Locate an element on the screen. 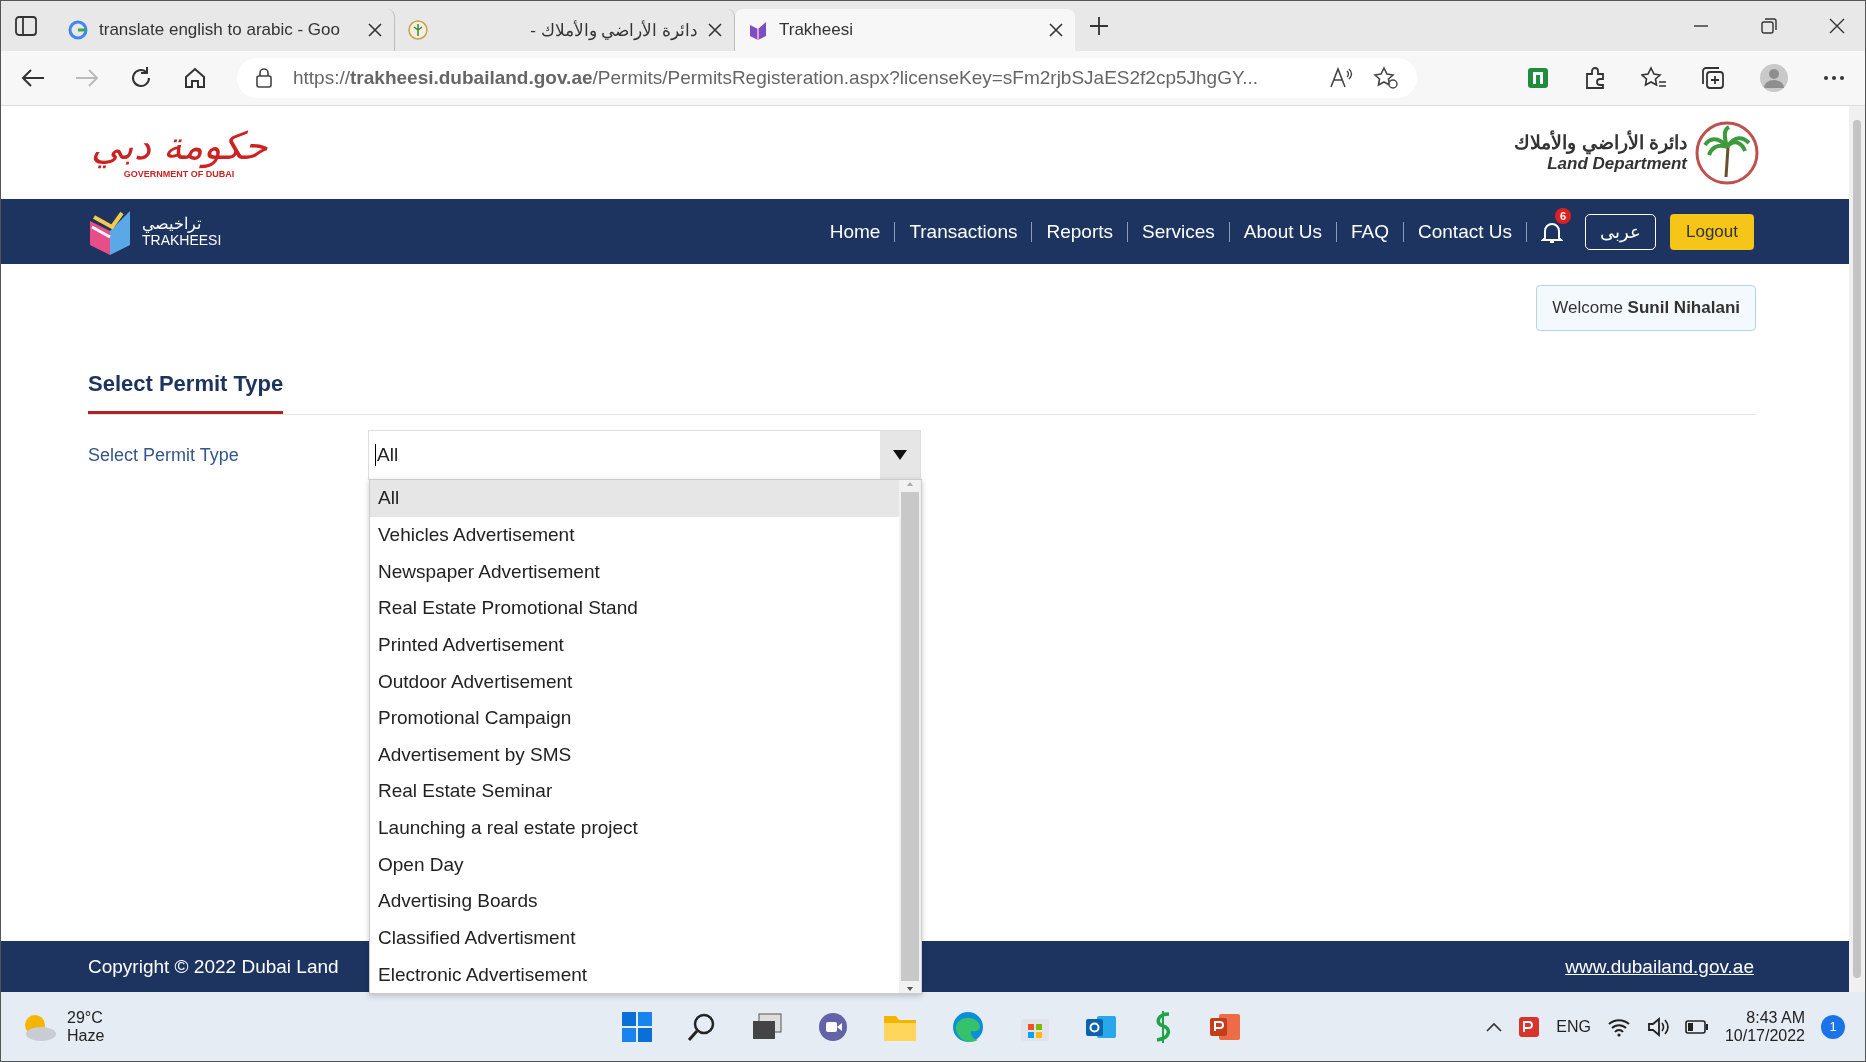 The height and width of the screenshot is (1062, 1866). welcome-message: Welcome Sunil Nihalani is located at coordinates (1646, 308).